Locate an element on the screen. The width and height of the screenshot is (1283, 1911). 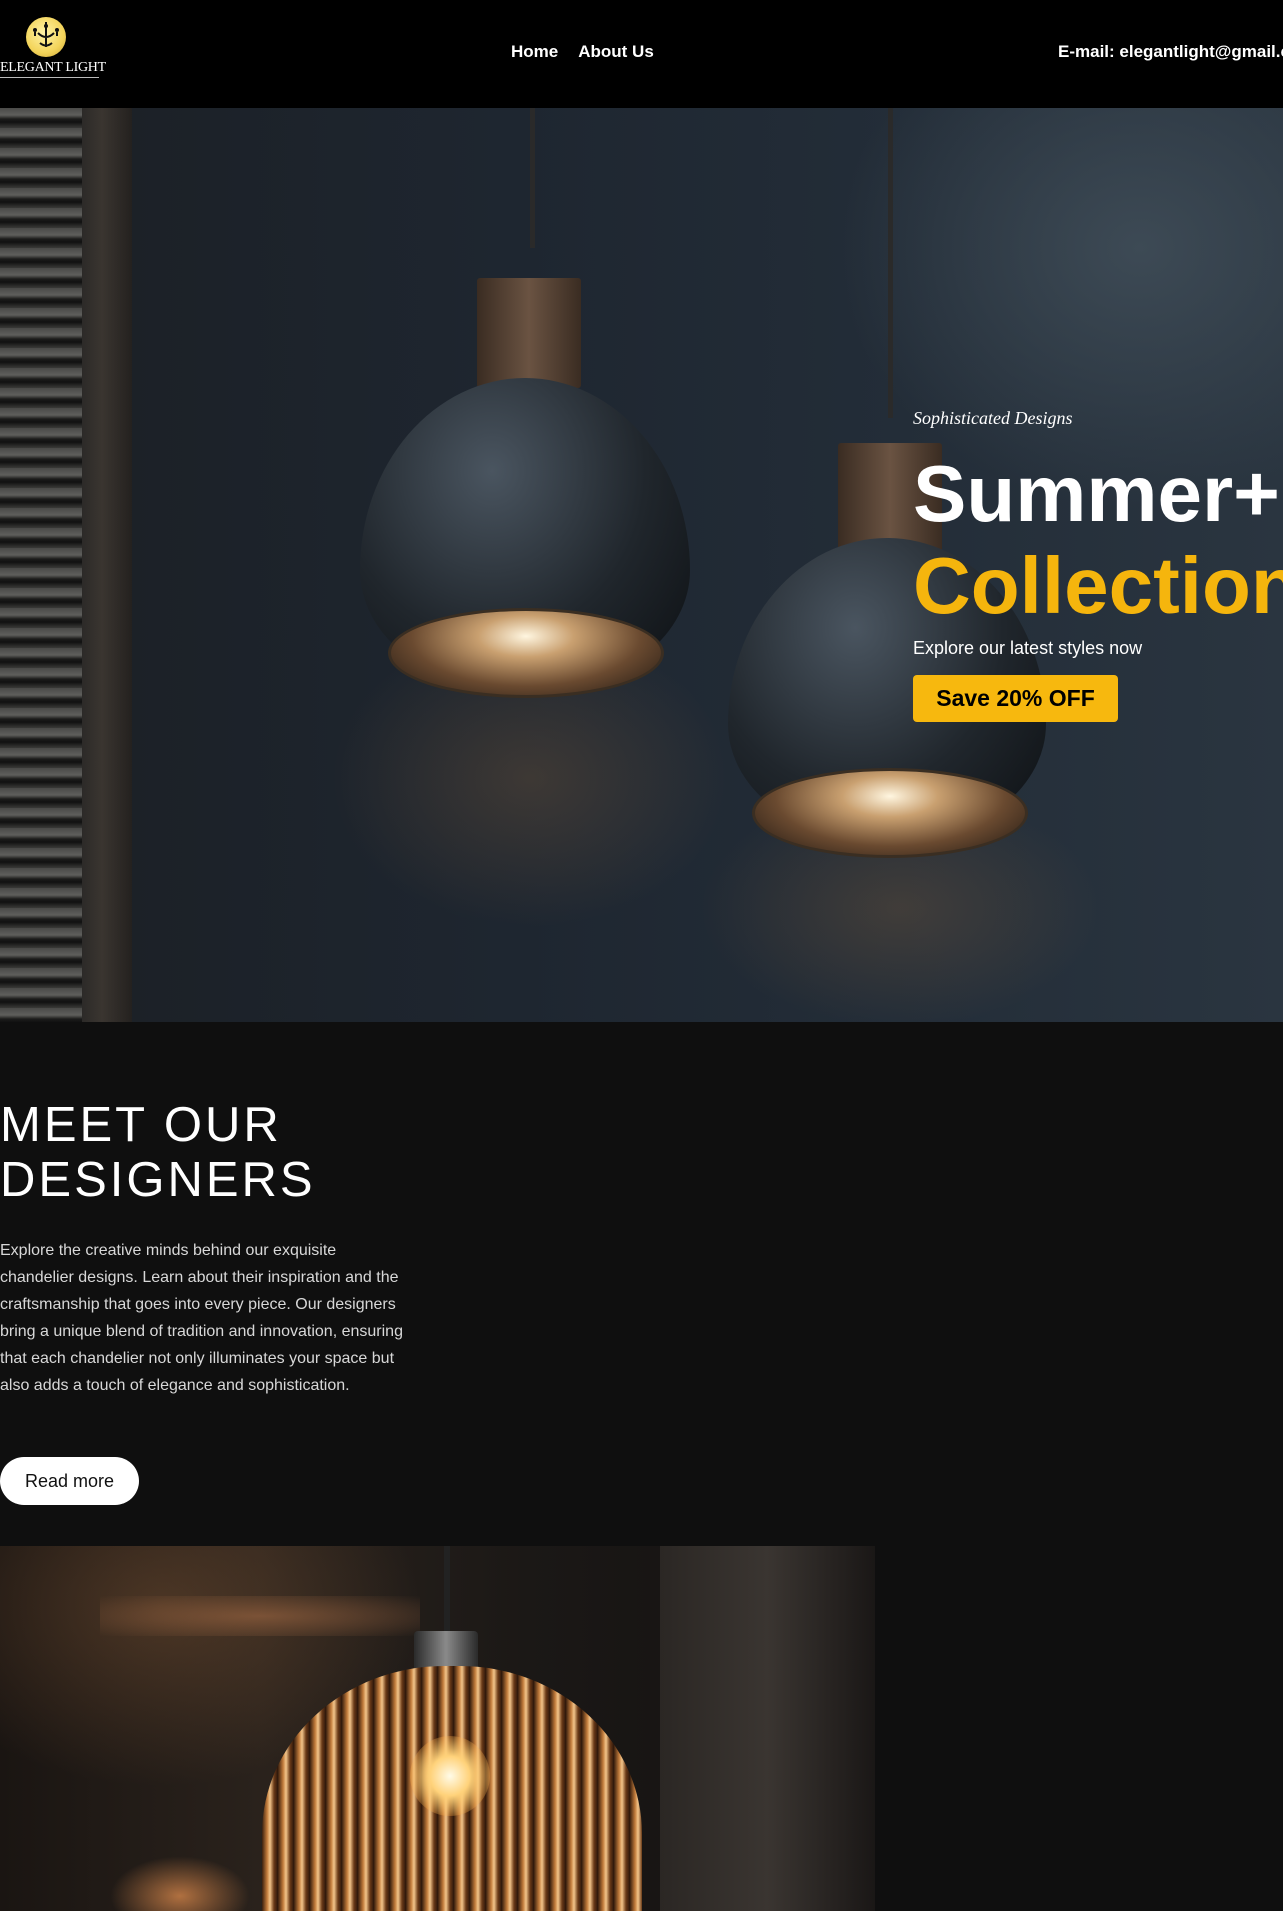
hero-tagline: Sophisticated Designs is located at coordinates (993, 418).